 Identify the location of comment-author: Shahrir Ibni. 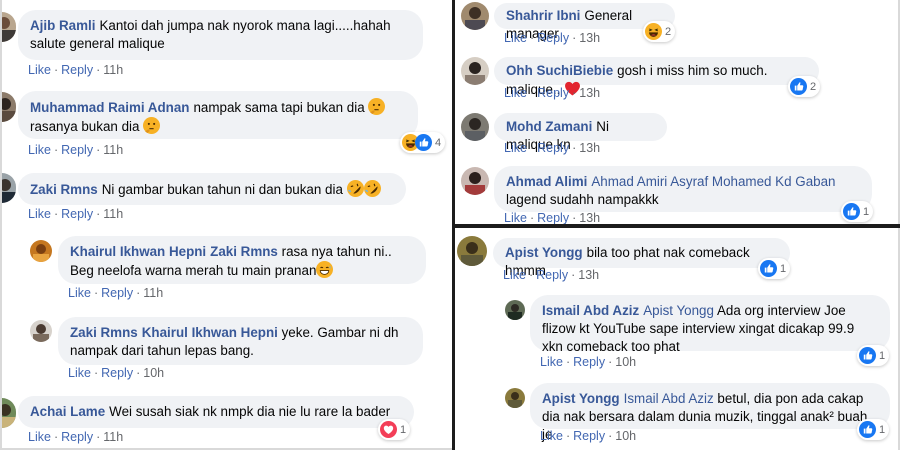
(543, 15).